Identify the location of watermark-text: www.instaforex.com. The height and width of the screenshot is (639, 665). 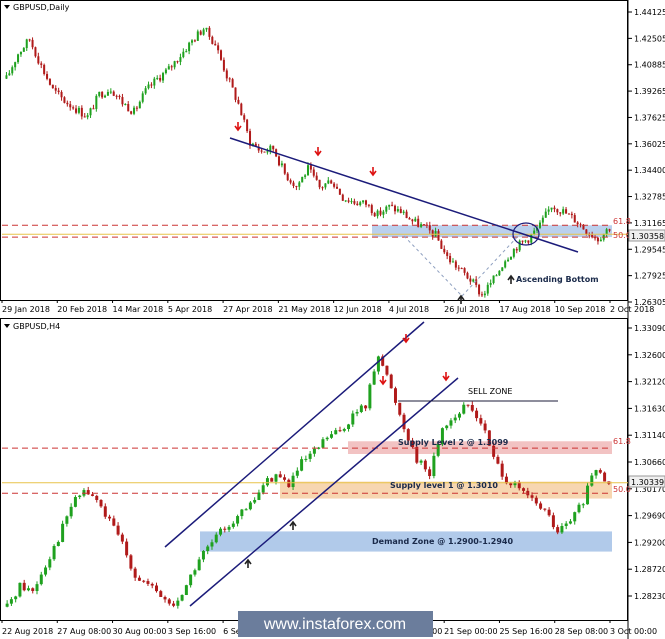
(334, 624).